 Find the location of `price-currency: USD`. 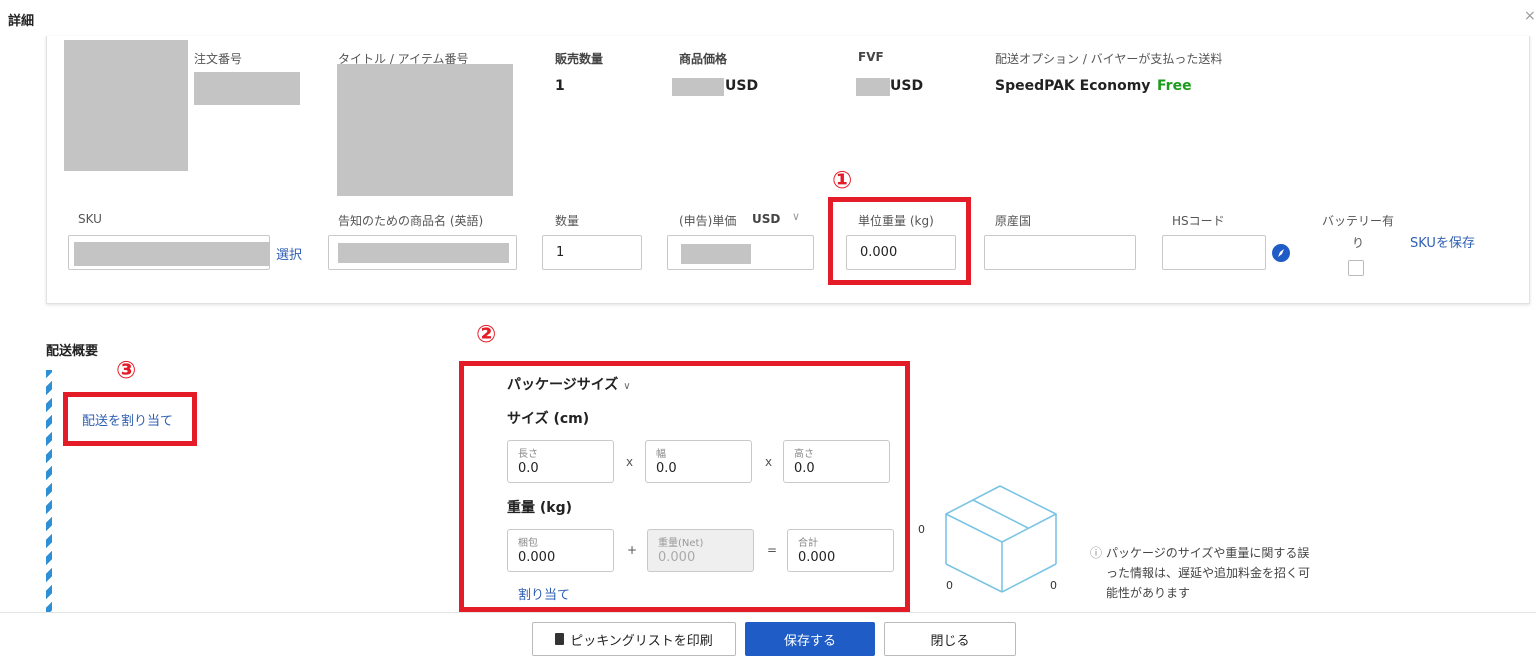

price-currency: USD is located at coordinates (742, 86).